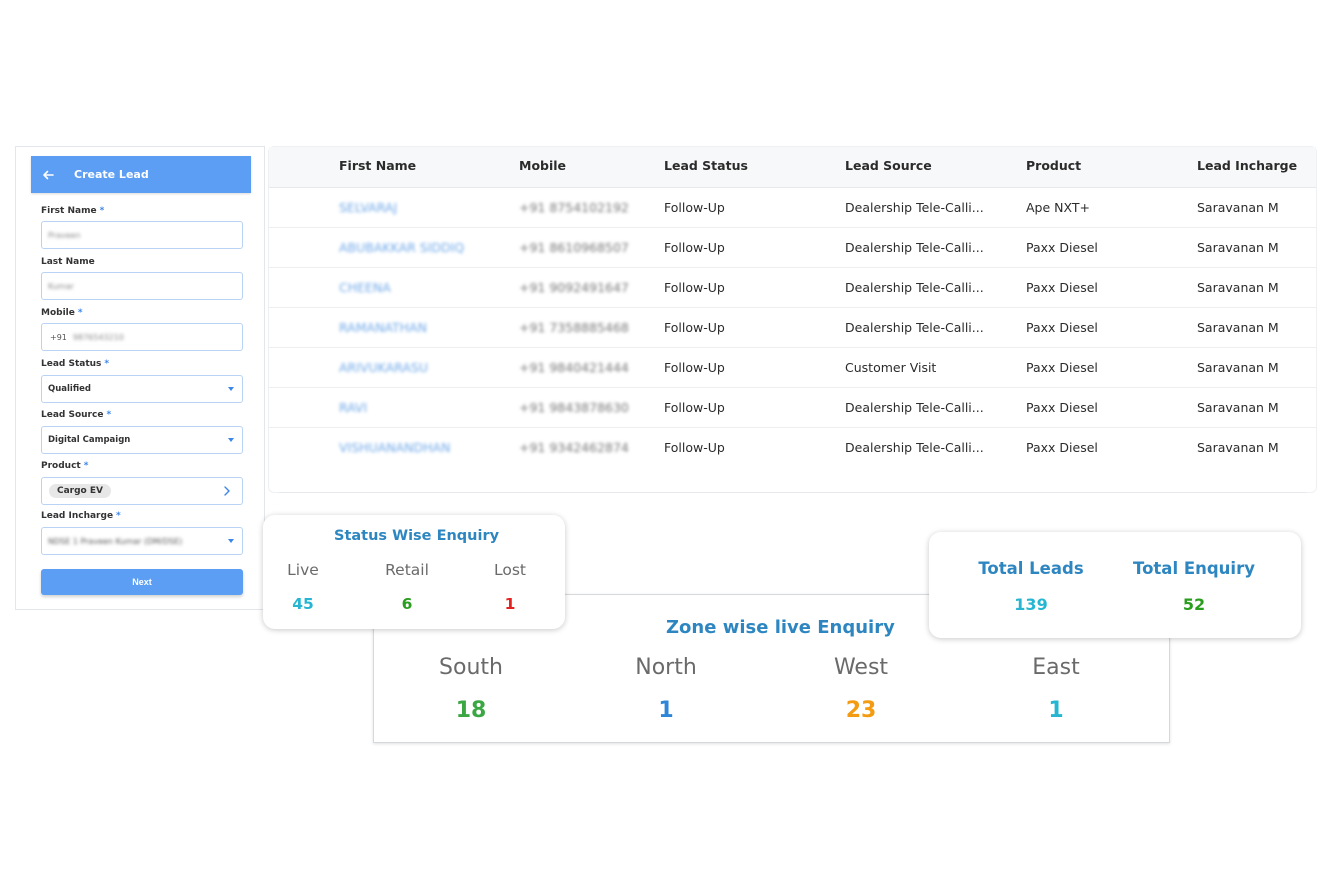 Image resolution: width=1328 pixels, height=887 pixels. I want to click on chevron-right-icon, so click(228, 491).